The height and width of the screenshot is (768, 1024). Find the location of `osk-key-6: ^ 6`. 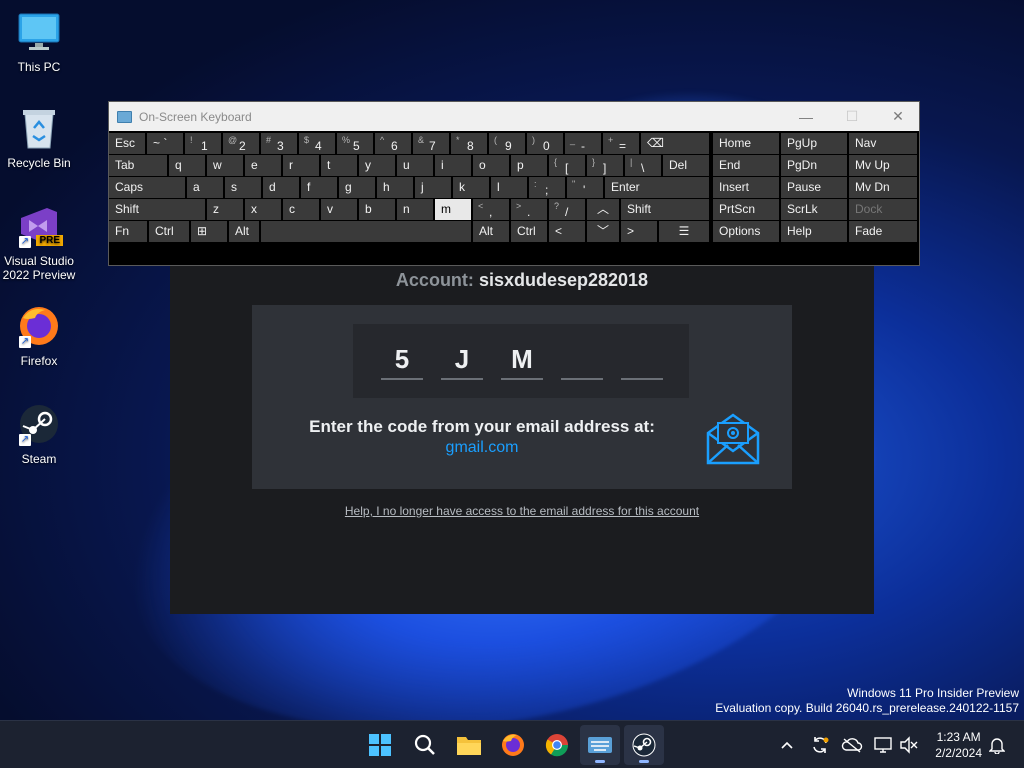

osk-key-6: ^ 6 is located at coordinates (393, 143).